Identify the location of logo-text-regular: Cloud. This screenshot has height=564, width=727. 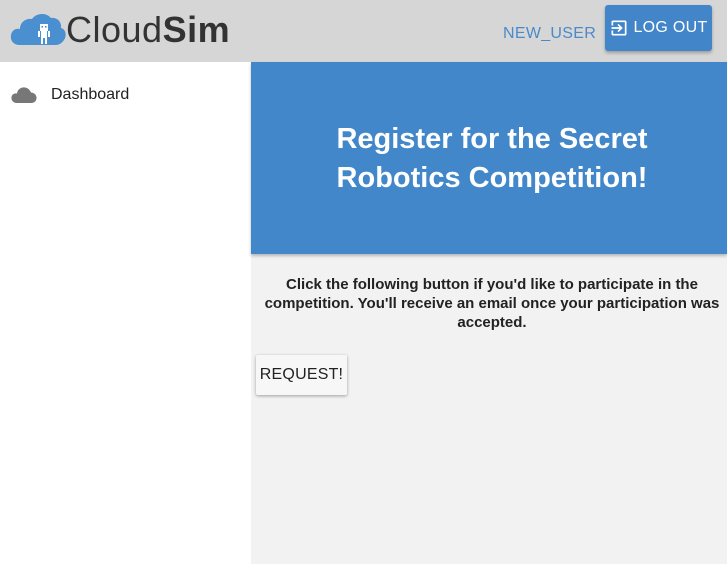
(114, 29).